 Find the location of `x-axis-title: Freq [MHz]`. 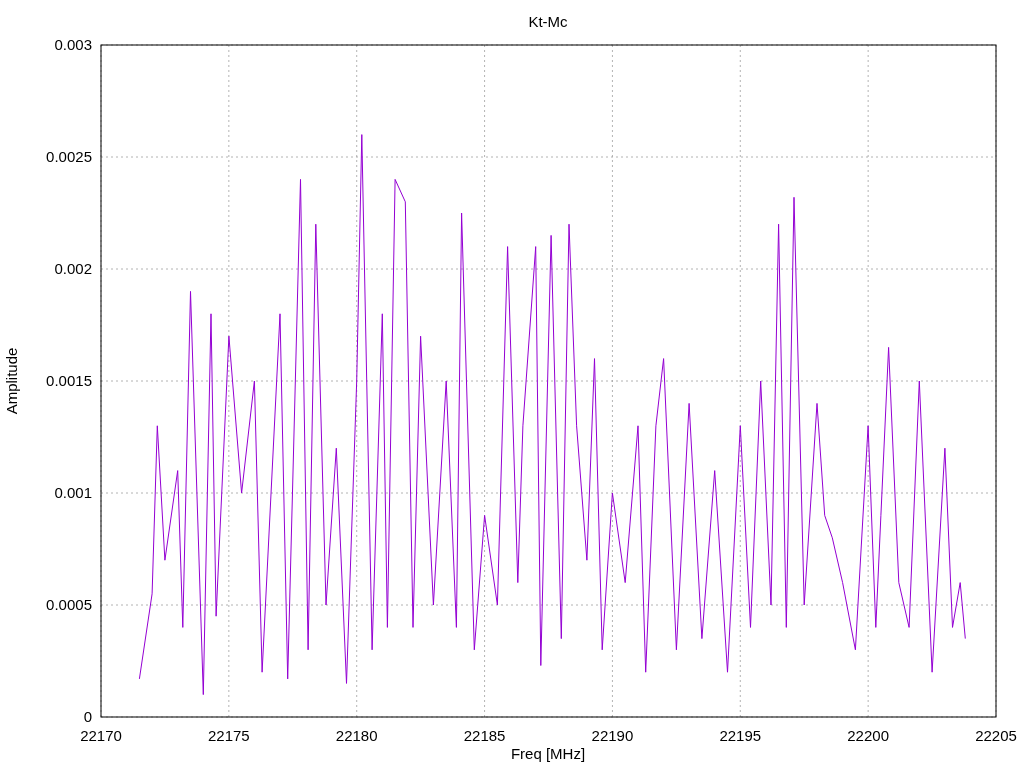

x-axis-title: Freq [MHz] is located at coordinates (548, 753).